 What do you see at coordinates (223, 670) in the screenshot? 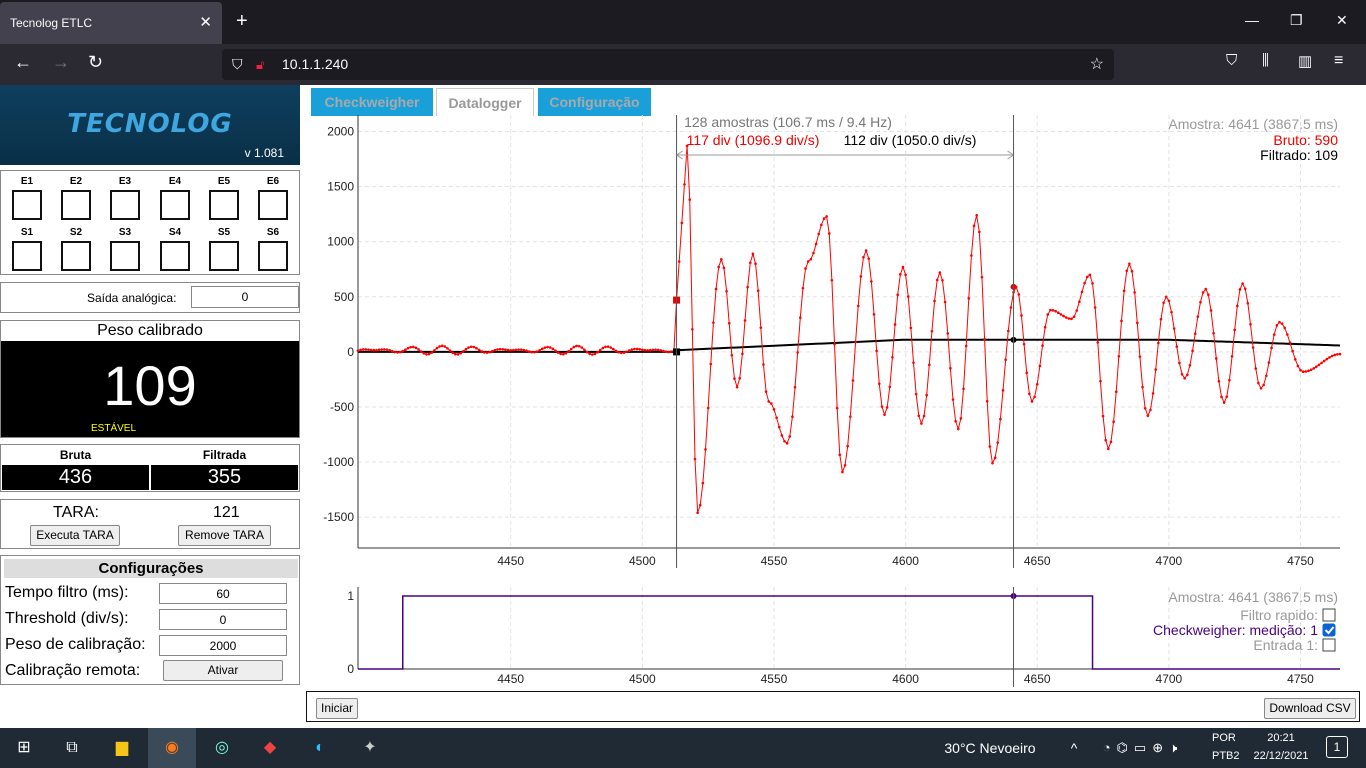
I see `ativar-button: Ativar` at bounding box center [223, 670].